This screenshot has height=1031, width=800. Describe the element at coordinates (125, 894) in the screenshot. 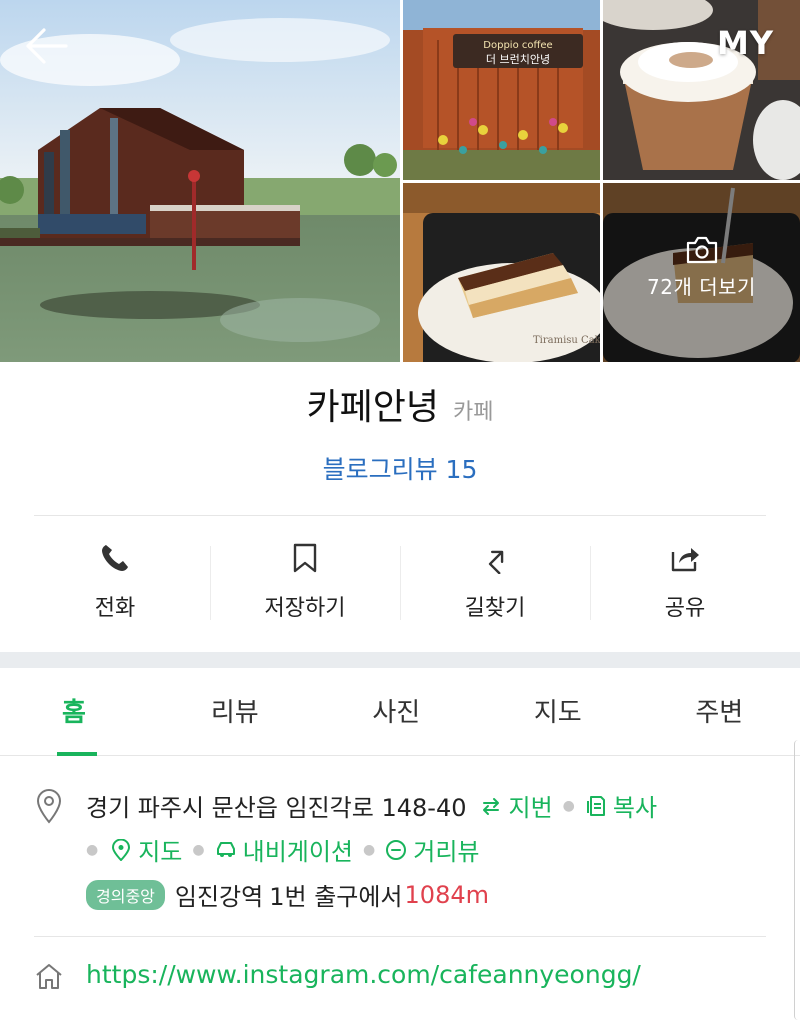

I see `subway-line-badge: 경의중앙` at that location.